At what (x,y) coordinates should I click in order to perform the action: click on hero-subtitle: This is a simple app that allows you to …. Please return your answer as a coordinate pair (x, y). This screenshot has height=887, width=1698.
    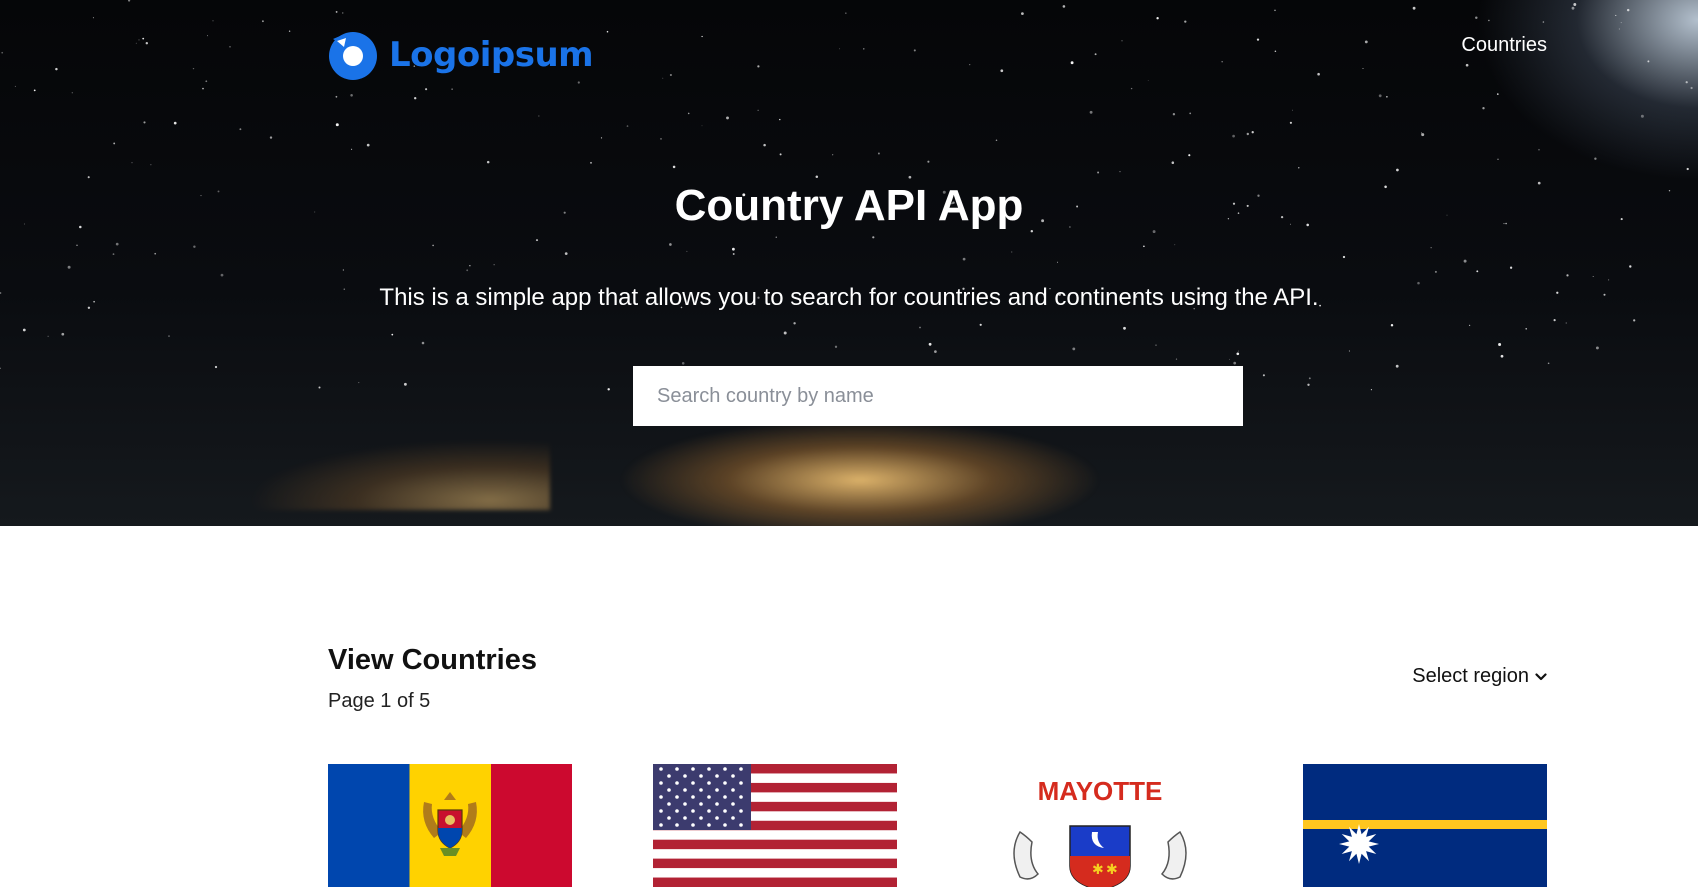
    Looking at the image, I should click on (849, 297).